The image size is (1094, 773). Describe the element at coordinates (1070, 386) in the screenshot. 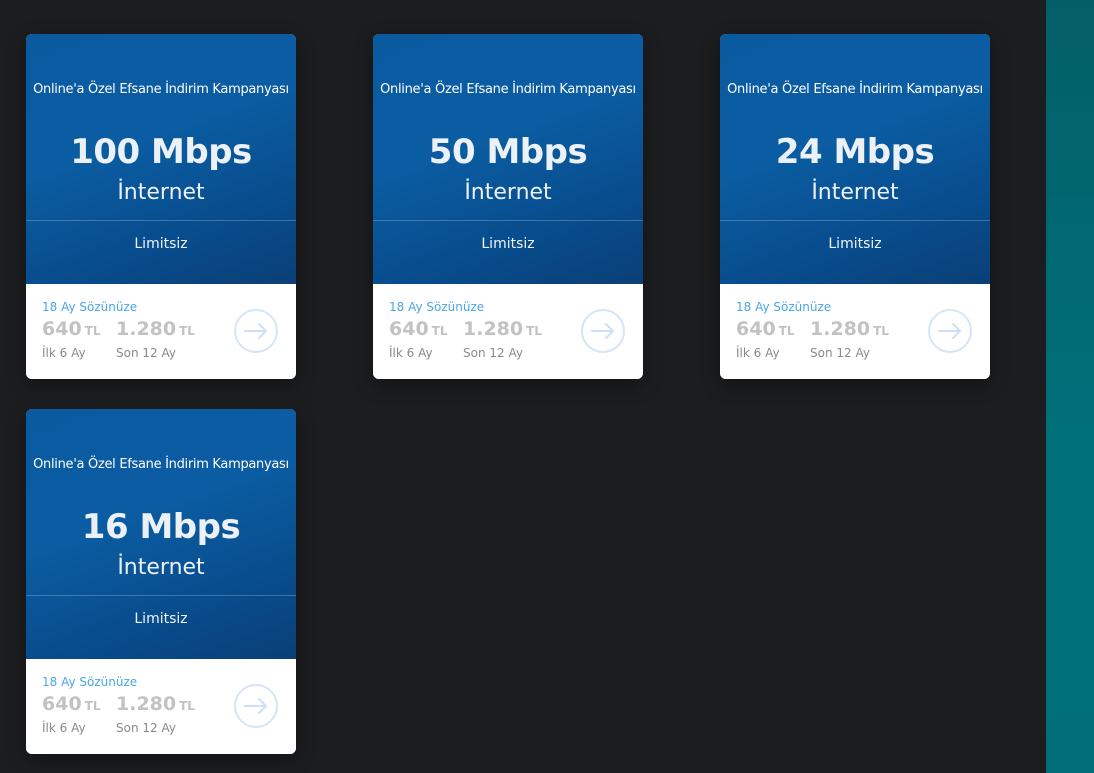

I see `side-panel-edge` at that location.